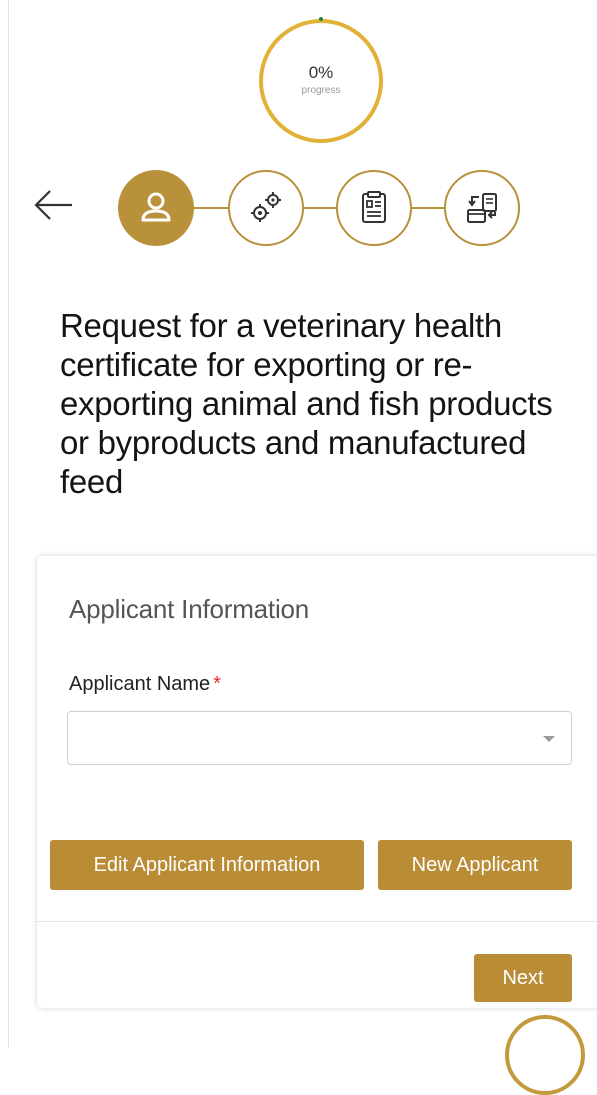  Describe the element at coordinates (317, 921) in the screenshot. I see `card-divider` at that location.